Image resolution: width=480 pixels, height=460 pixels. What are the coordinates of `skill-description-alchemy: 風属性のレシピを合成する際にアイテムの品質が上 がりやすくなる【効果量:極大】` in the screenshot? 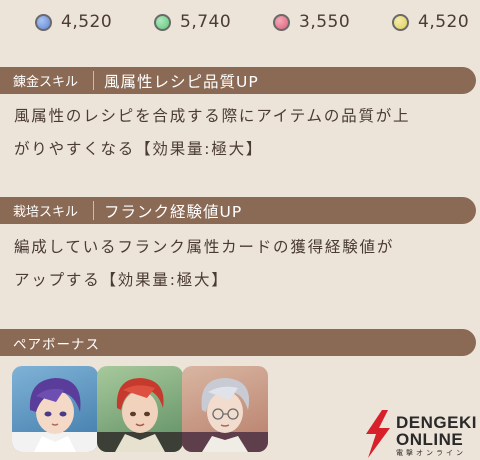 It's located at (244, 133).